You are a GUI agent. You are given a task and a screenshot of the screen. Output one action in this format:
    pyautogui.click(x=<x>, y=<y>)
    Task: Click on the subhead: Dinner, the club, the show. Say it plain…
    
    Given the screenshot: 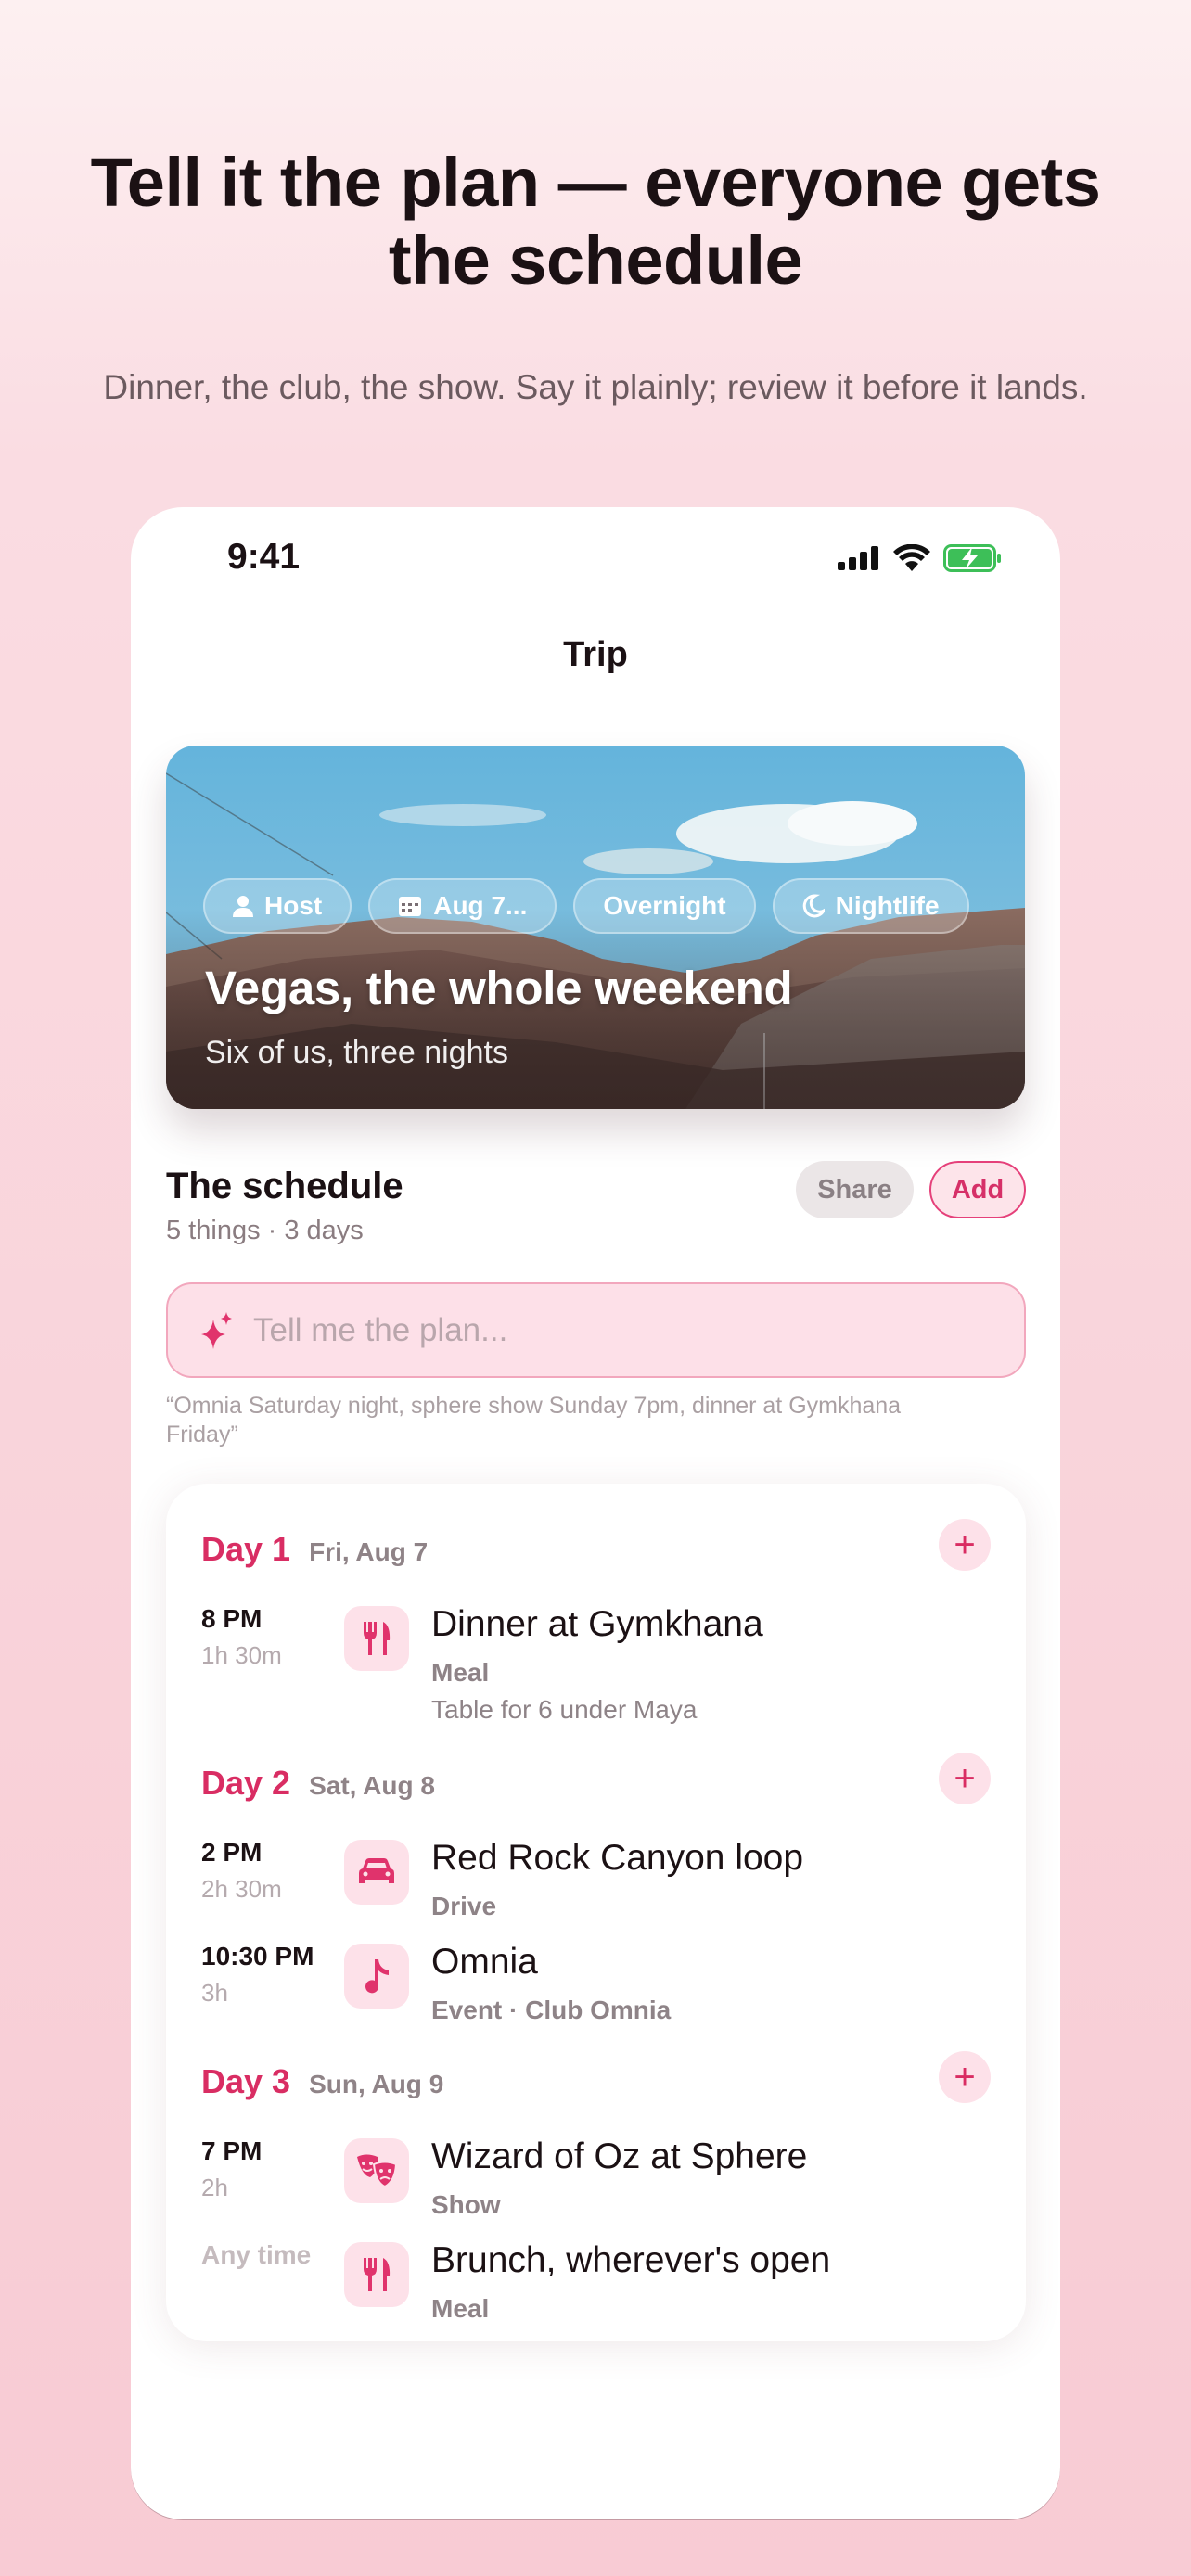 What is the action you would take?
    pyautogui.click(x=595, y=387)
    